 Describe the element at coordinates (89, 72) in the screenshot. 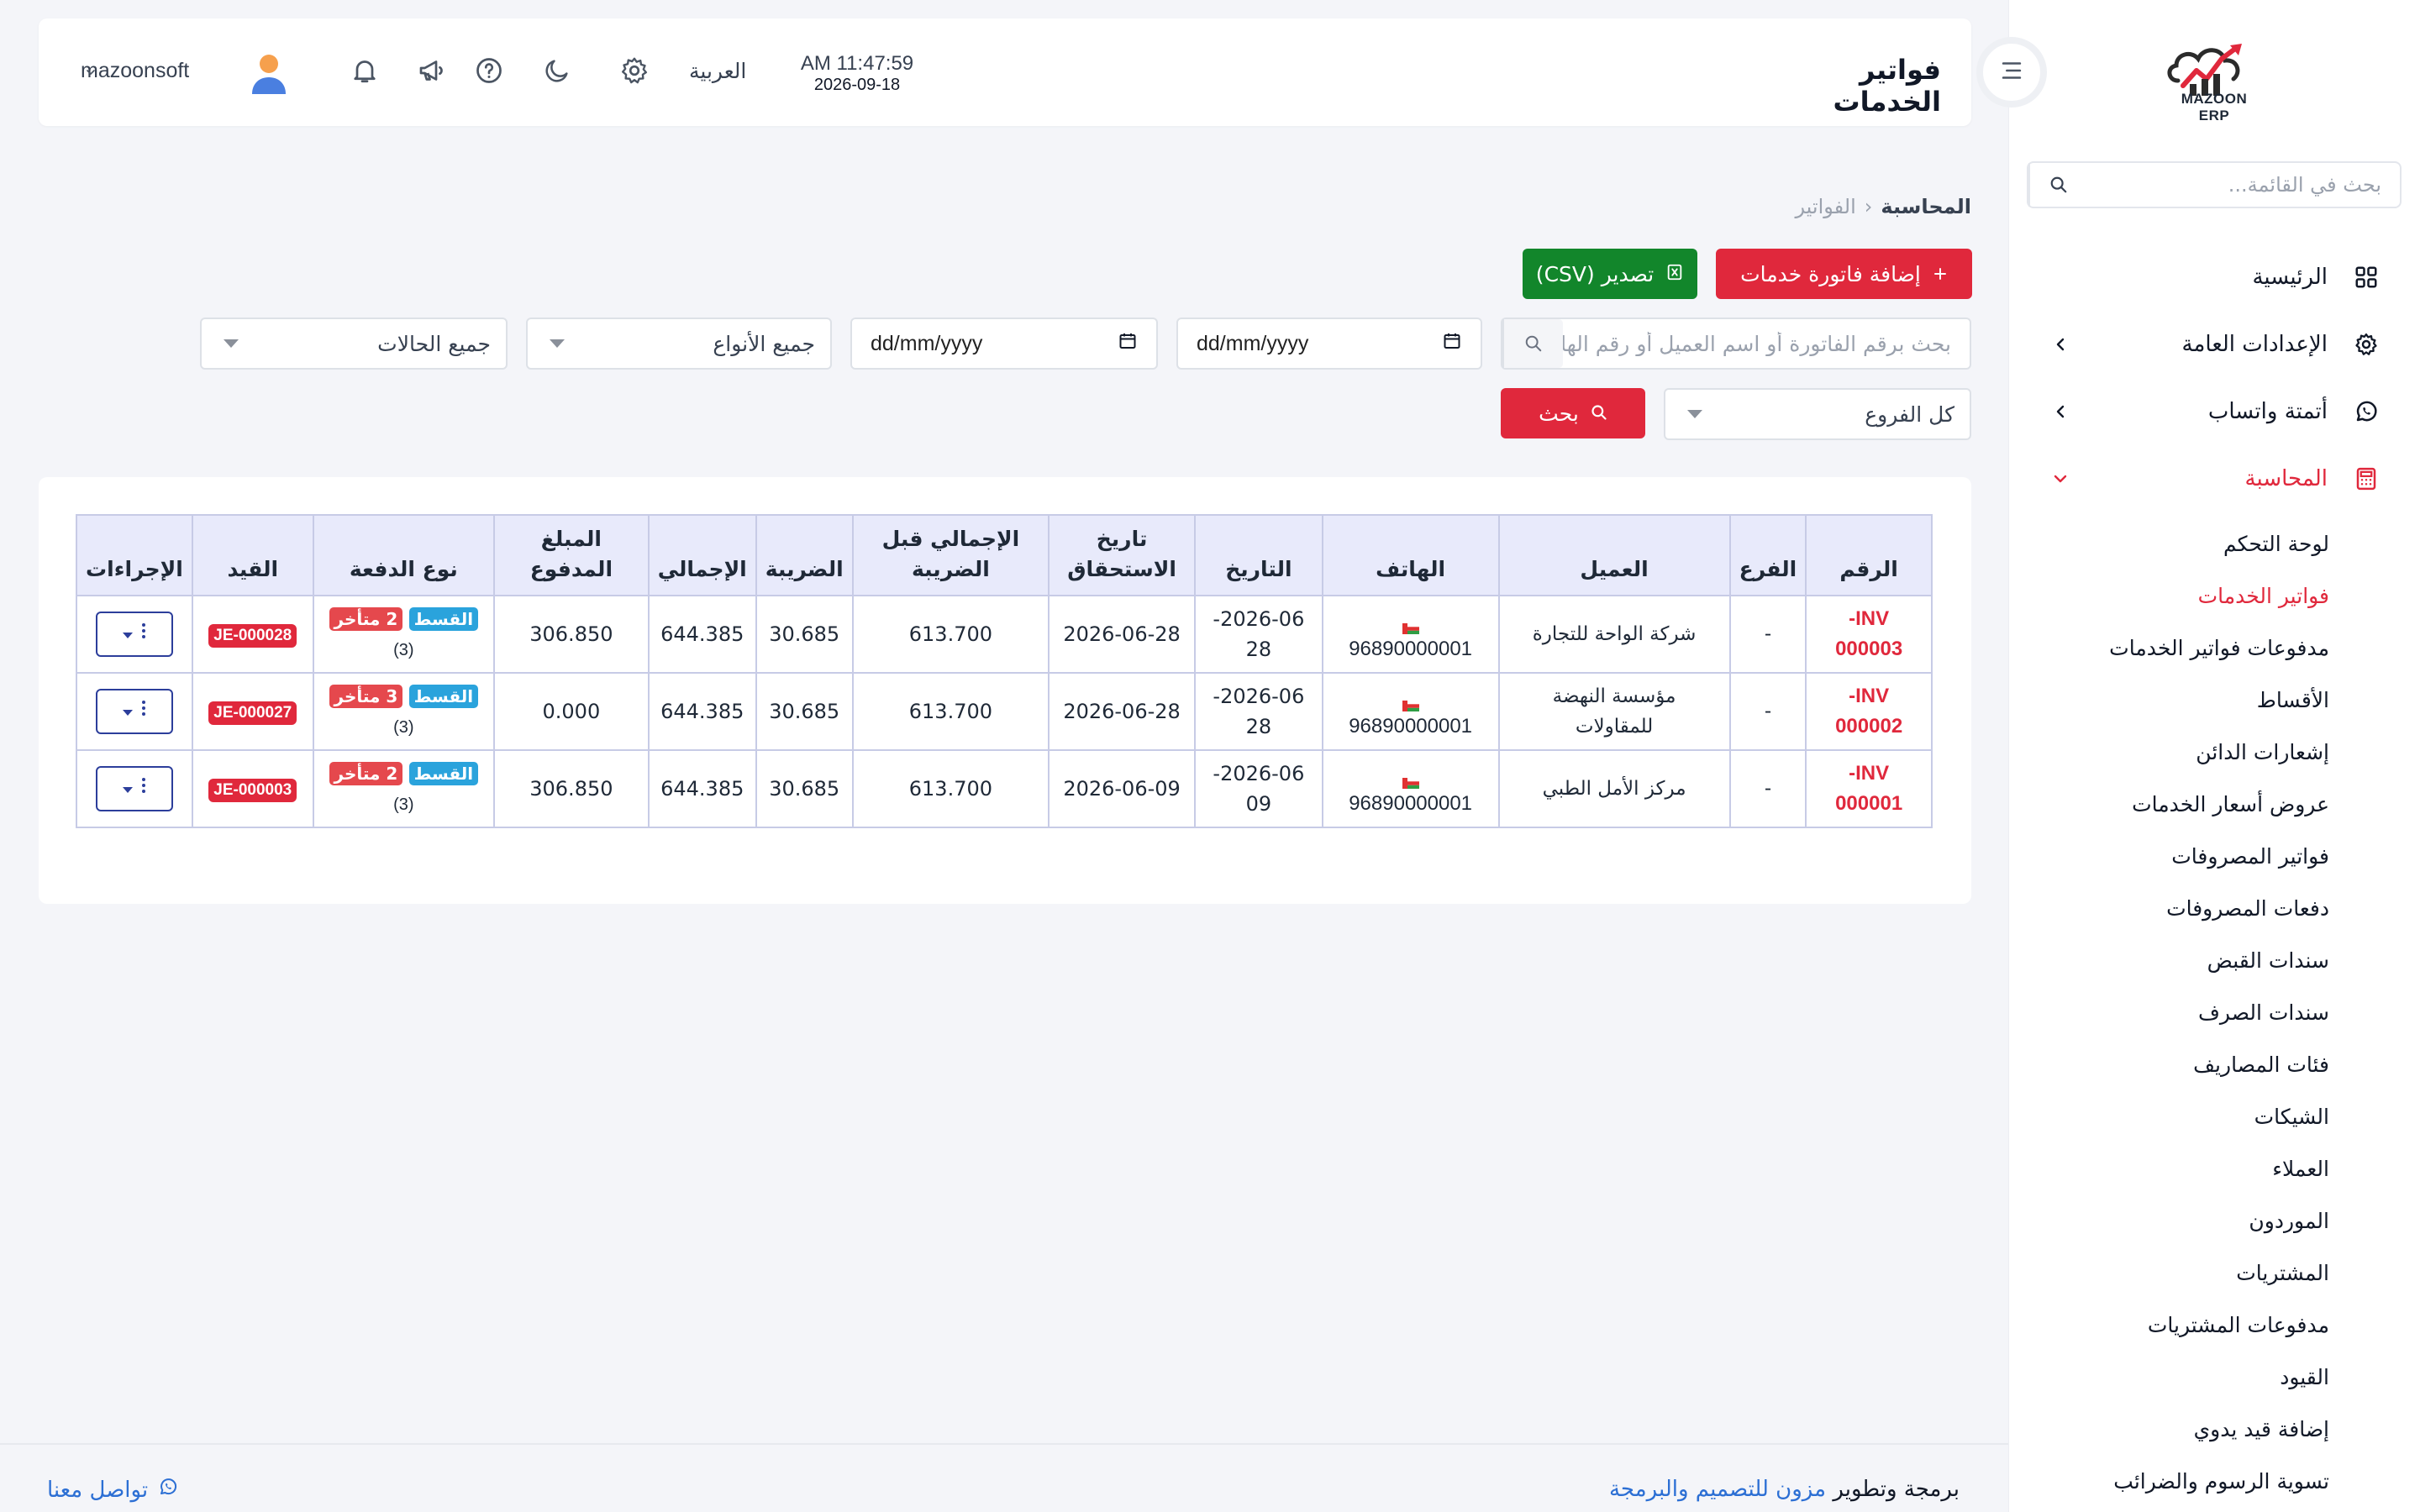

I see `chevron-down-icon` at that location.